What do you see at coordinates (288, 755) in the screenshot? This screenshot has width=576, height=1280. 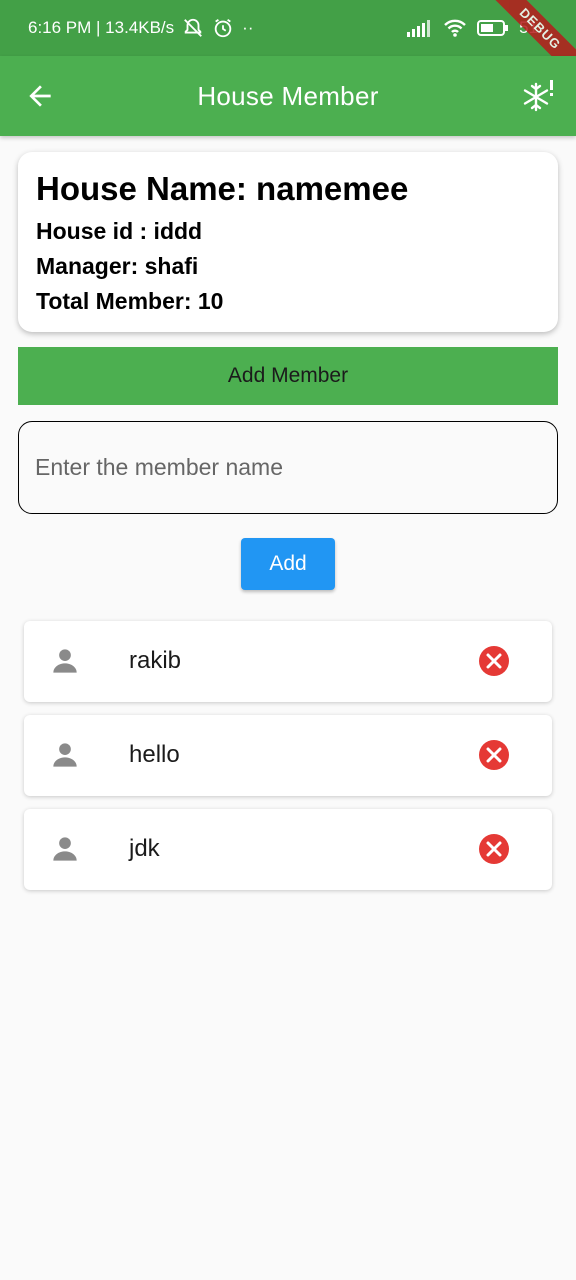 I see `member-card: hello` at bounding box center [288, 755].